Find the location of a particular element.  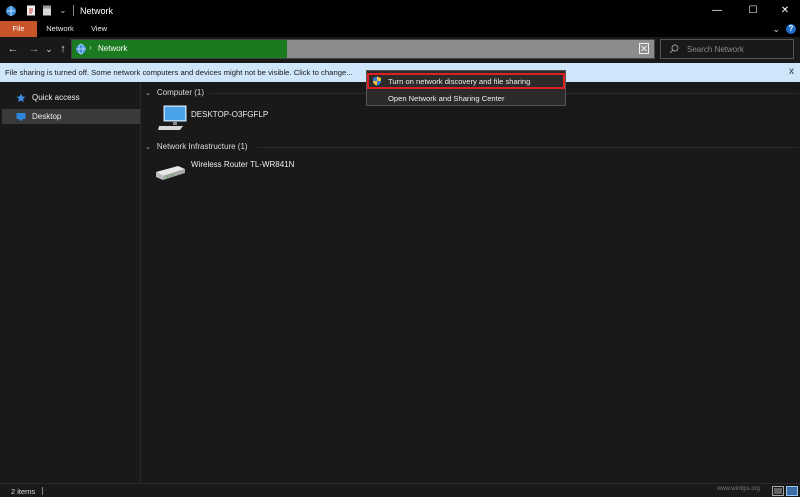

sidebar-item-quick-access: Quick access is located at coordinates (71, 97).